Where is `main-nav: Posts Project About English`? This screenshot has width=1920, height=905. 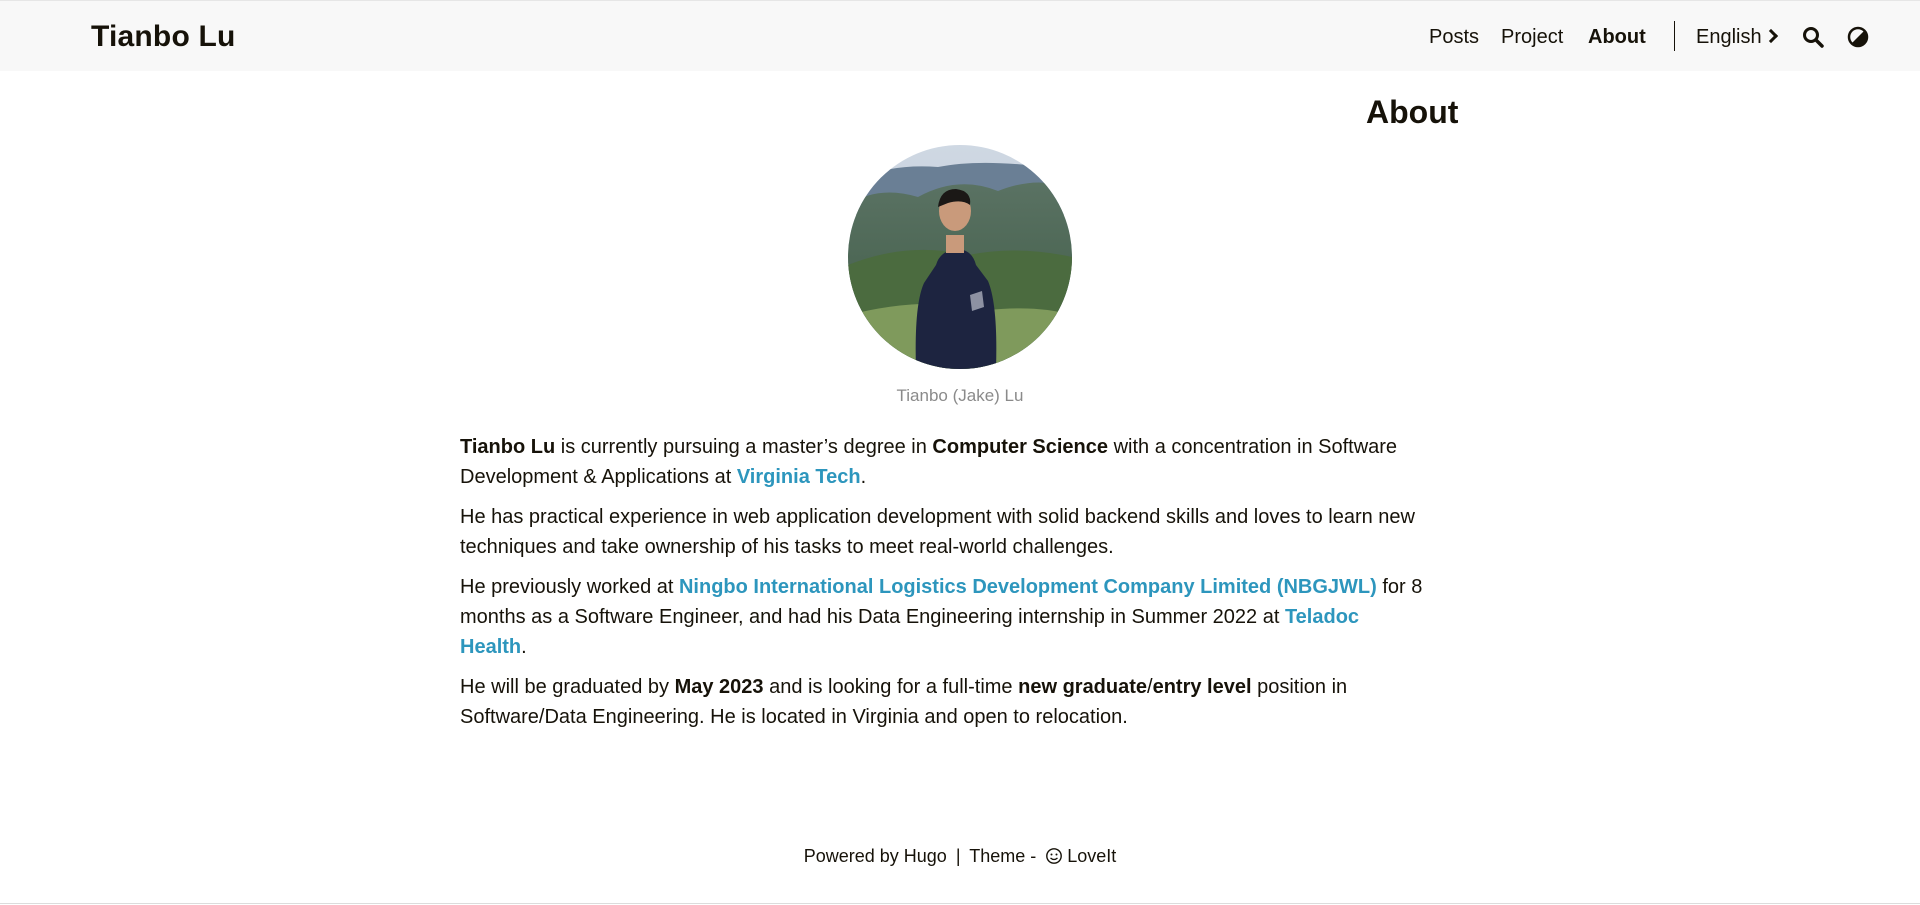
main-nav: Posts Project About English is located at coordinates (960, 37).